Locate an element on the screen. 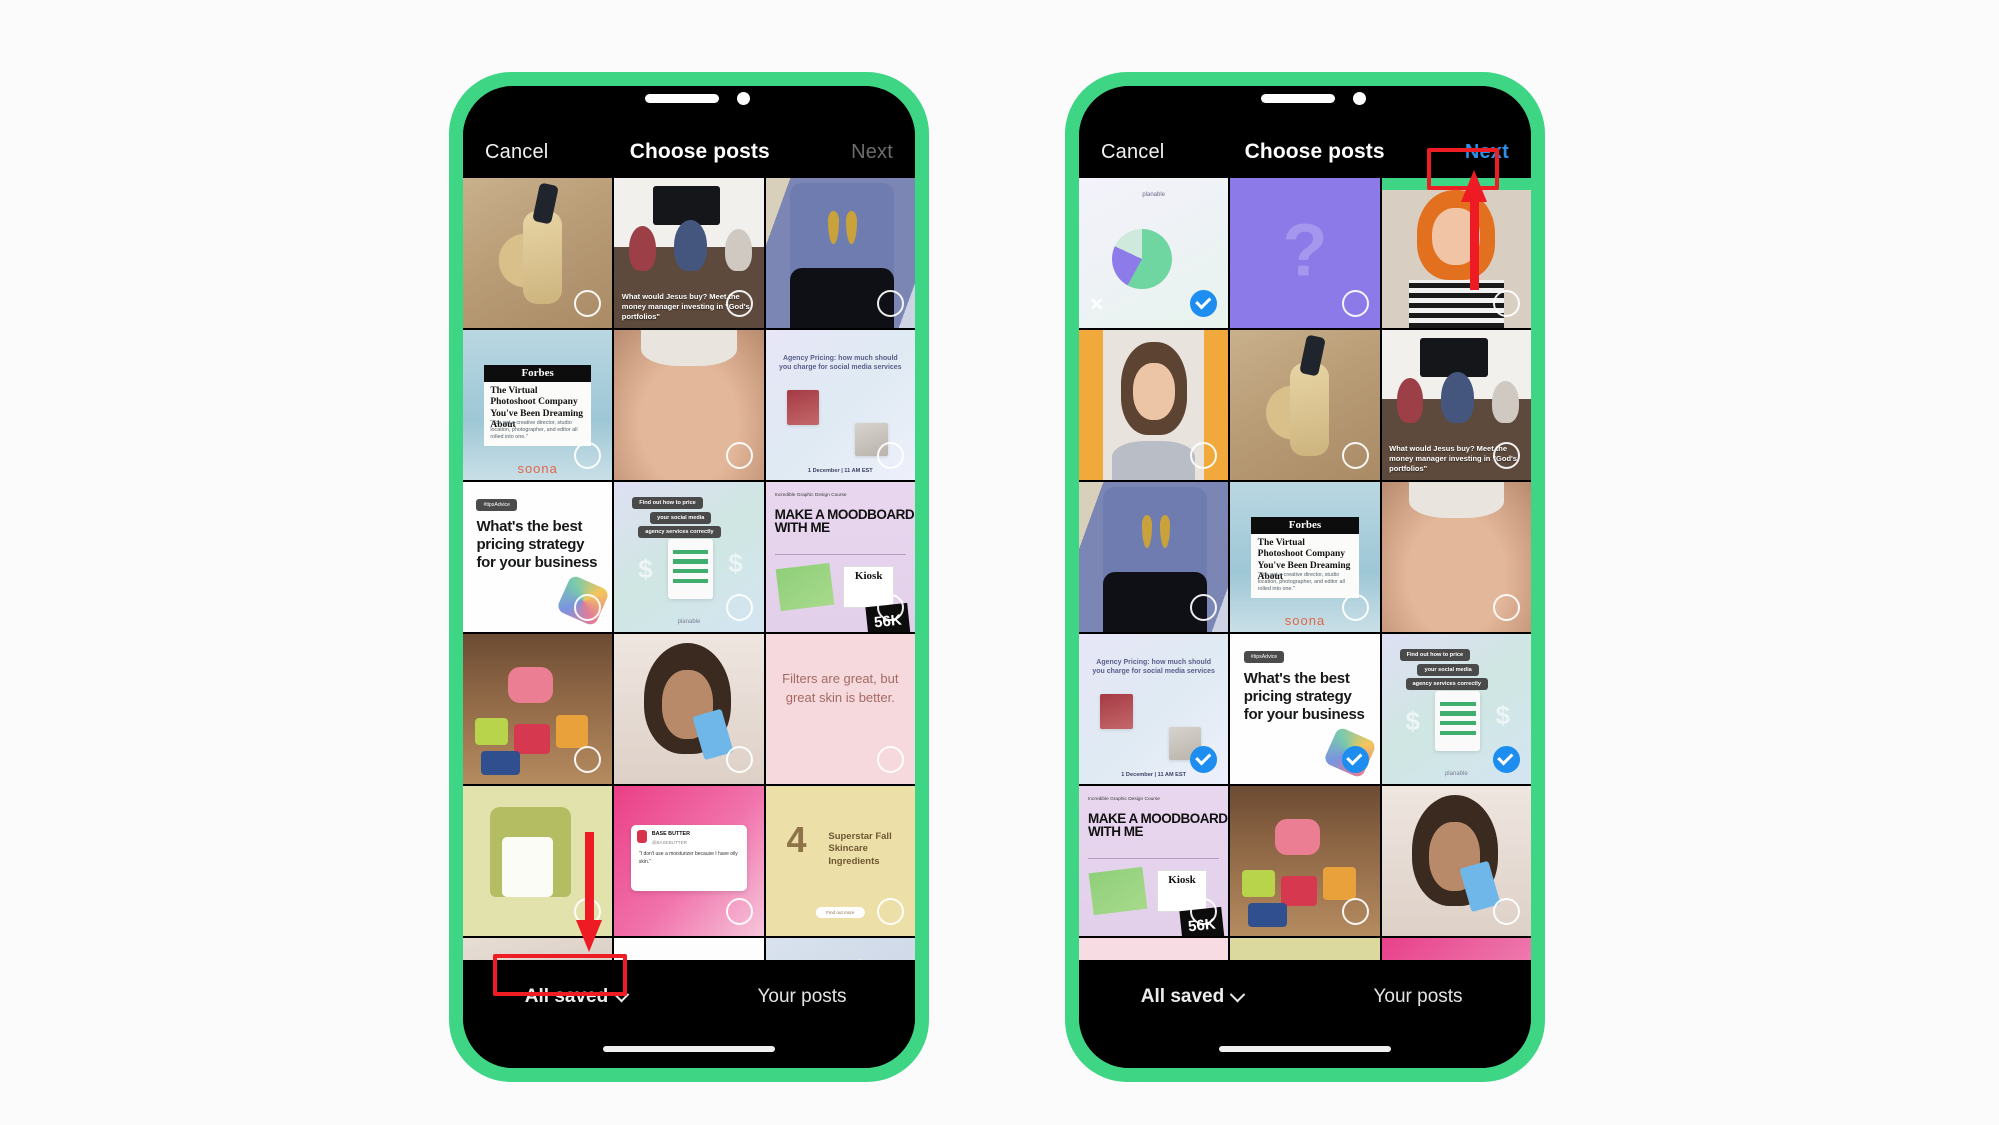  question-mark-glyph: ? is located at coordinates (1305, 250).